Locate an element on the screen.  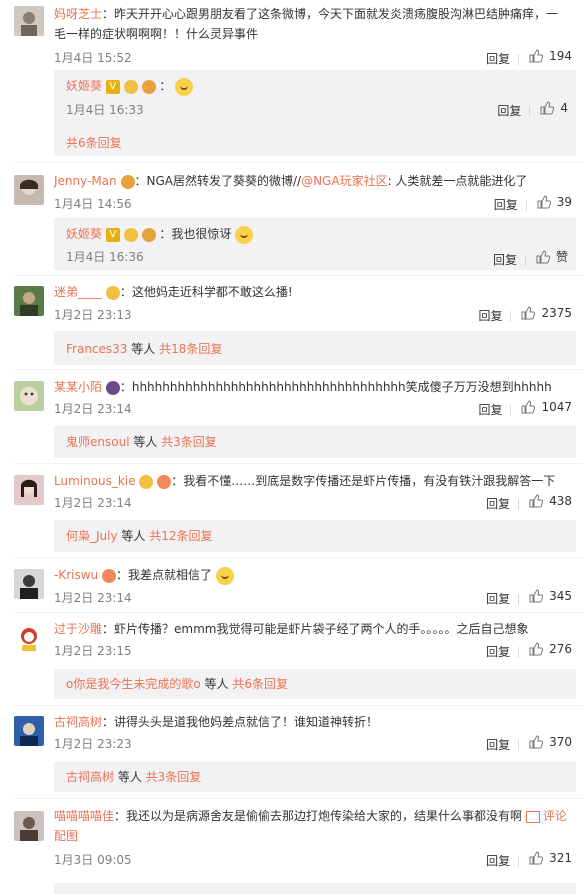
like-button: 370 is located at coordinates (550, 742).